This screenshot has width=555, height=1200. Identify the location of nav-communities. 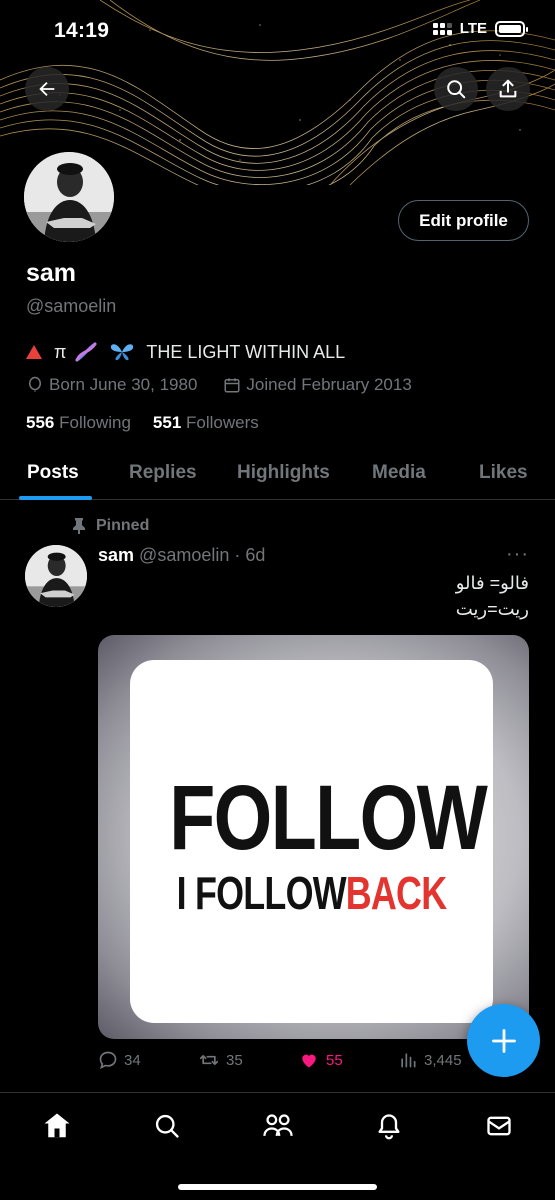
(278, 1126).